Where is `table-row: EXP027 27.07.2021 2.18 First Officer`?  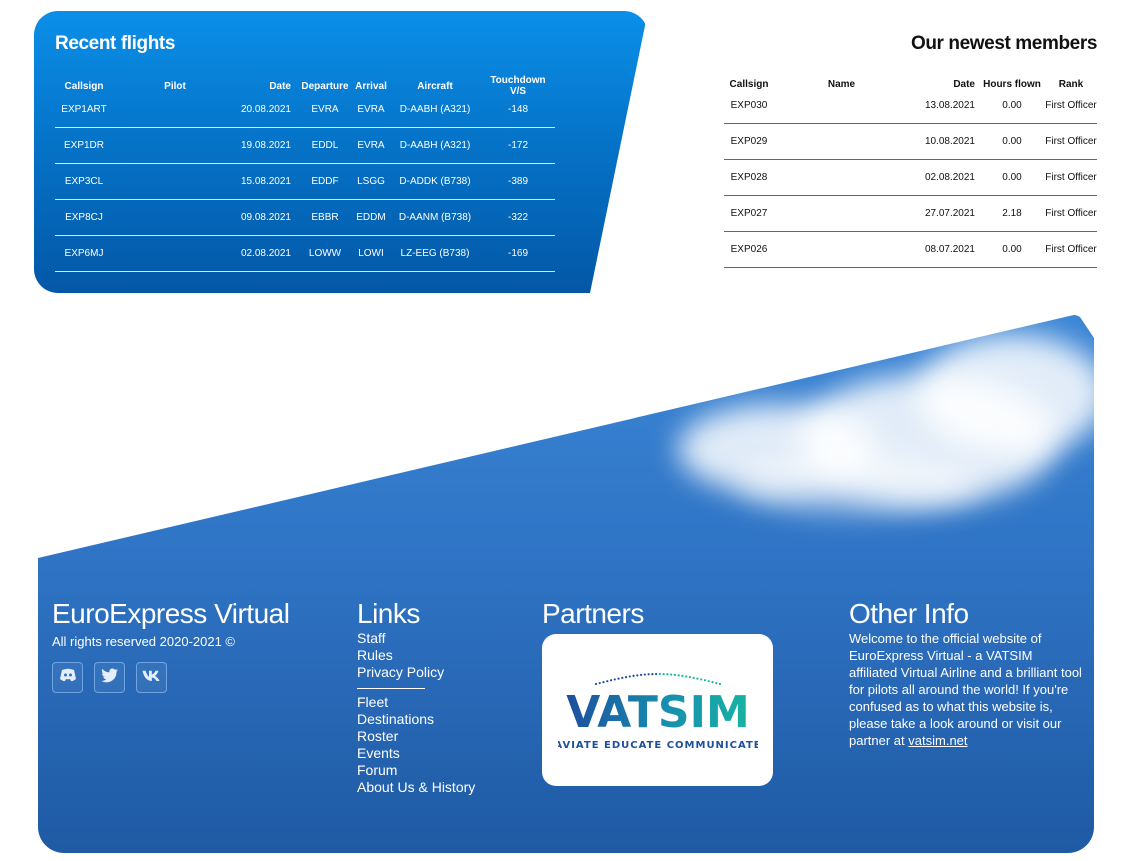
table-row: EXP027 27.07.2021 2.18 First Officer is located at coordinates (910, 213).